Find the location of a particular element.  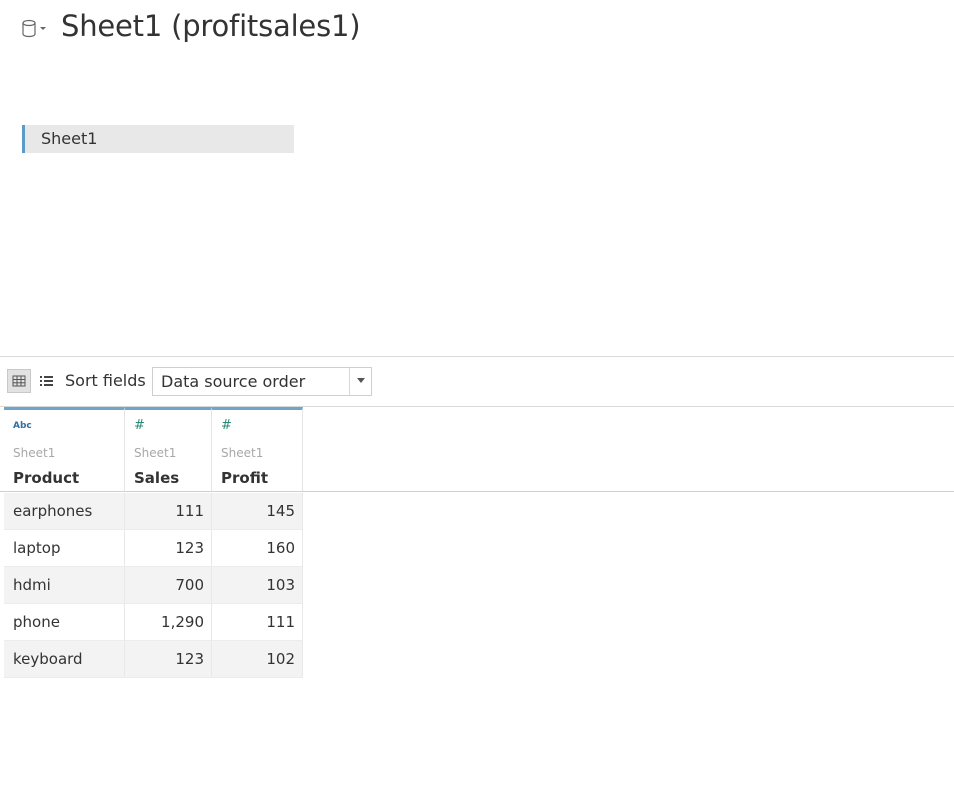

dropdown-divider is located at coordinates (349, 381).